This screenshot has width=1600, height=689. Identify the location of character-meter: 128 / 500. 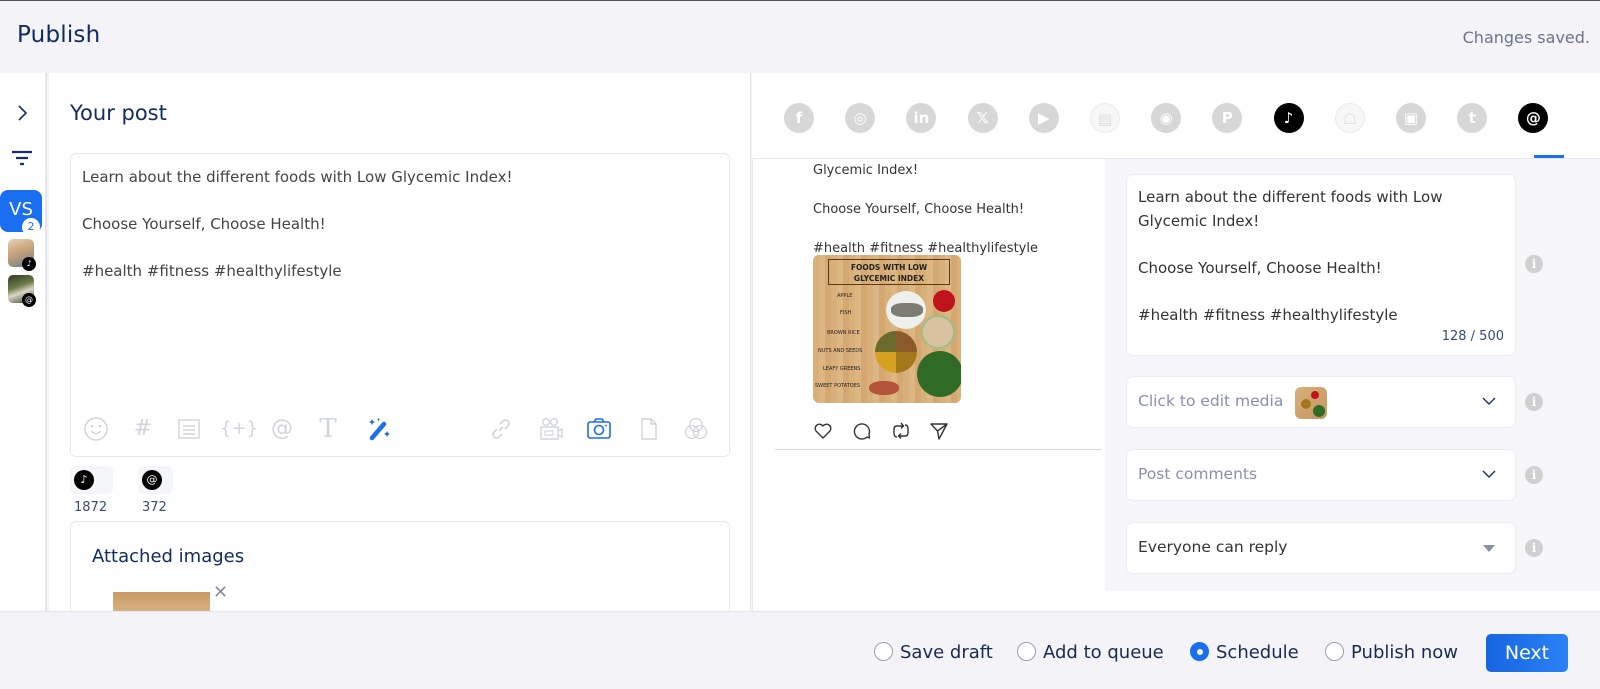
(1472, 336).